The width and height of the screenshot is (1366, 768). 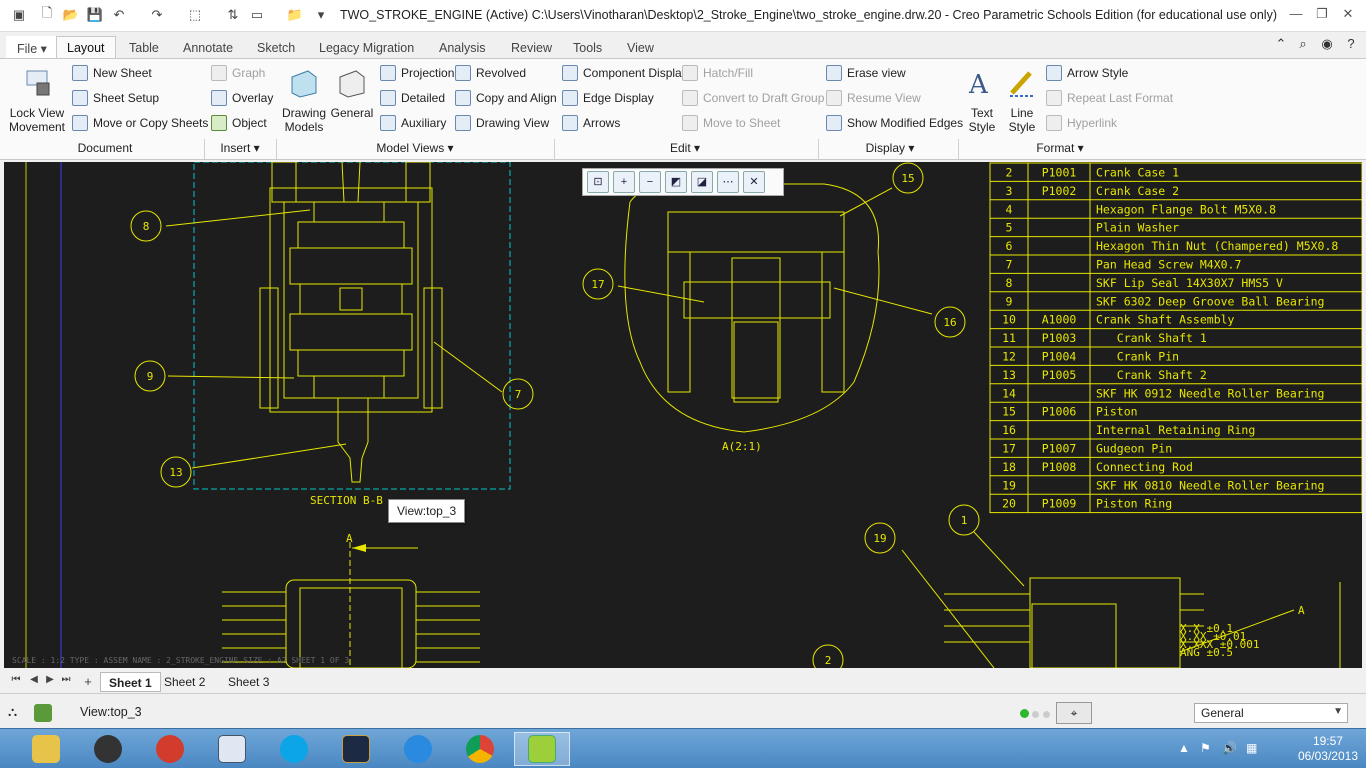 What do you see at coordinates (1351, 45) in the screenshot?
I see `help-icon: ?` at bounding box center [1351, 45].